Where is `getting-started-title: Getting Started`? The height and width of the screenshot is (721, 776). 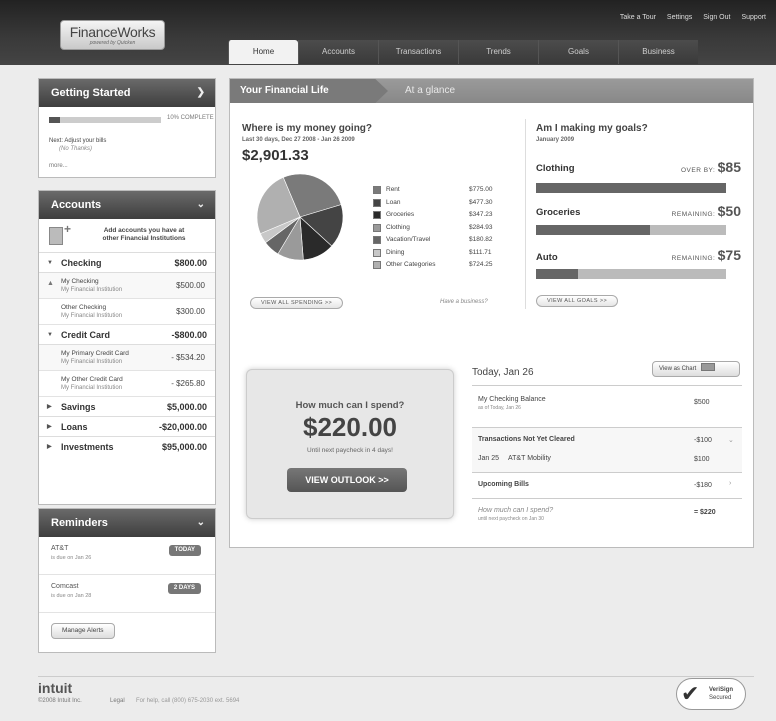 getting-started-title: Getting Started is located at coordinates (91, 93).